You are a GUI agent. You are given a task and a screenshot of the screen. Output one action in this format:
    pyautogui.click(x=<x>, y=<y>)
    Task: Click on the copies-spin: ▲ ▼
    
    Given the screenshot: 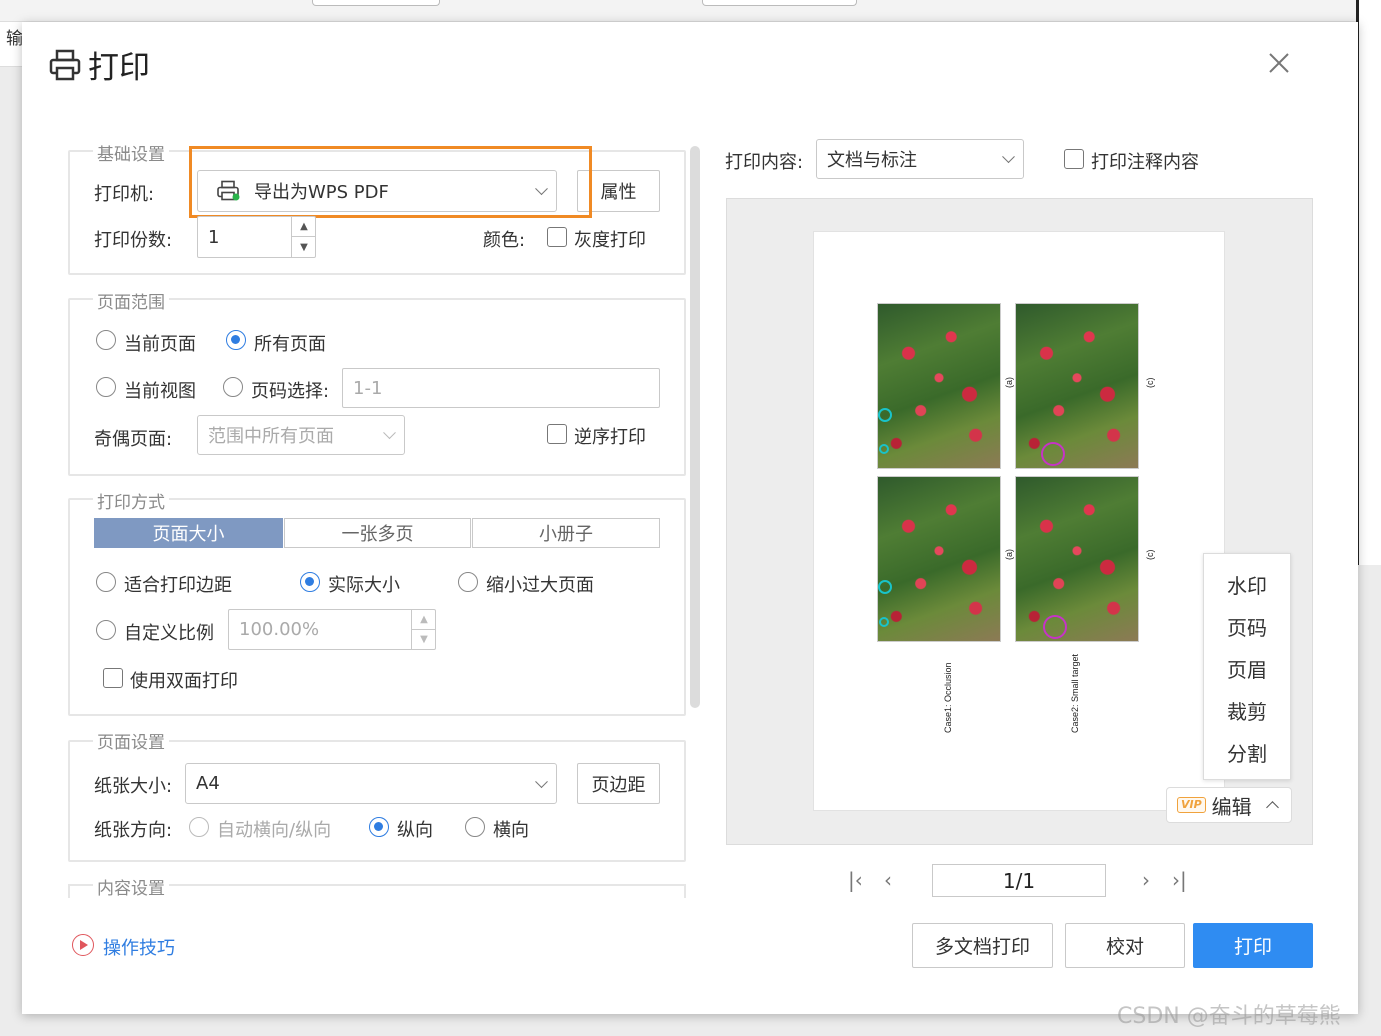 What is the action you would take?
    pyautogui.click(x=303, y=237)
    